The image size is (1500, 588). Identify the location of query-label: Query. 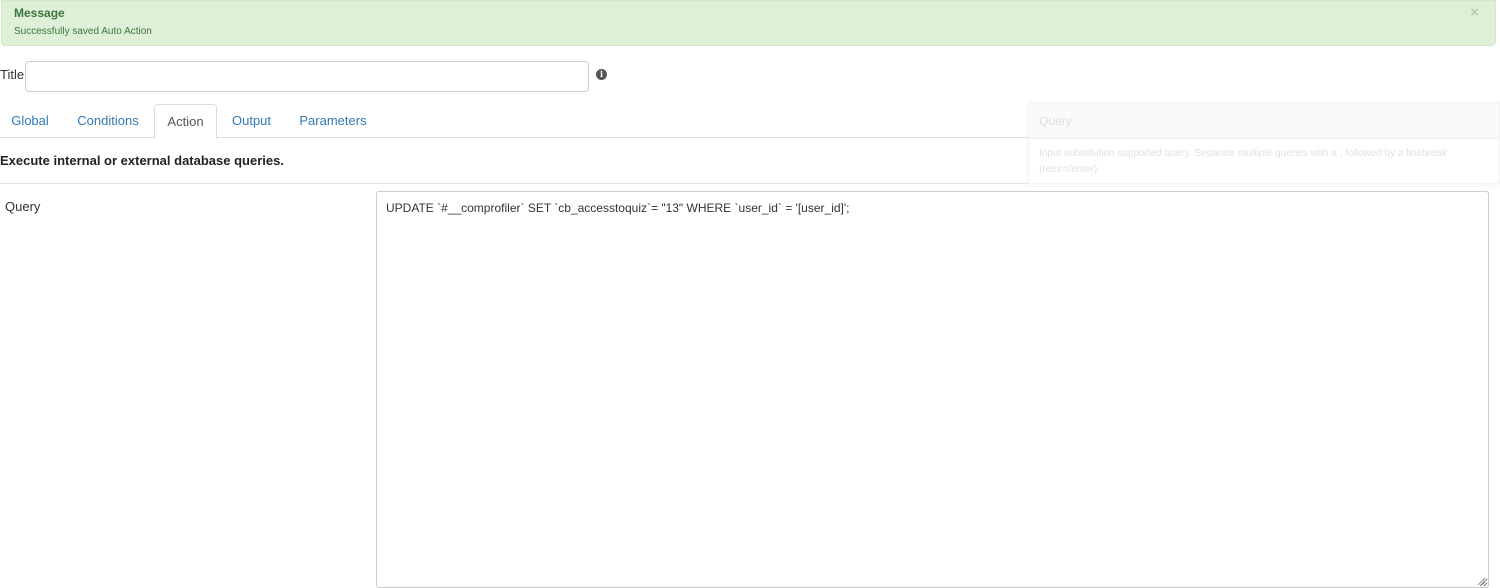
(23, 206).